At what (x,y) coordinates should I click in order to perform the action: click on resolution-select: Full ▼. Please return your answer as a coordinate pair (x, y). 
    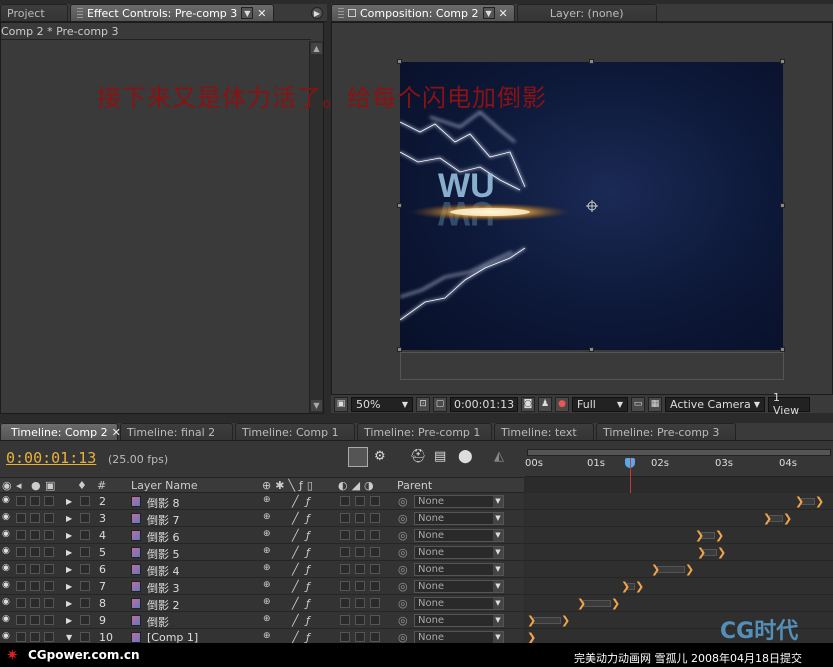
    Looking at the image, I should click on (600, 404).